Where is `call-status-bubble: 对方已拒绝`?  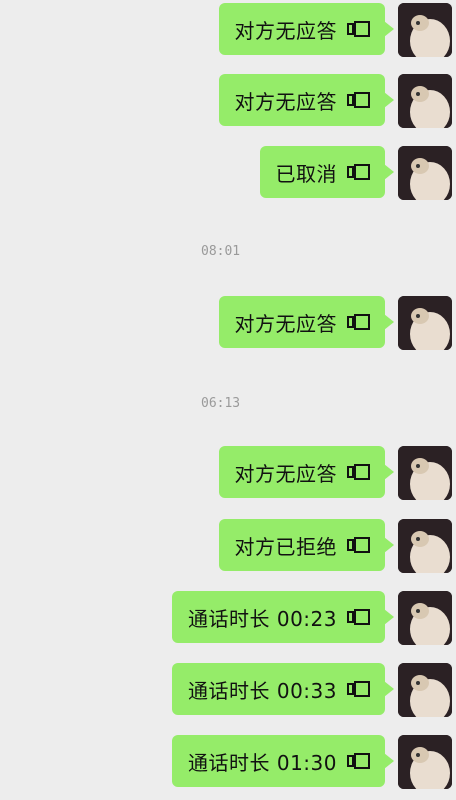 call-status-bubble: 对方已拒绝 is located at coordinates (306, 545).